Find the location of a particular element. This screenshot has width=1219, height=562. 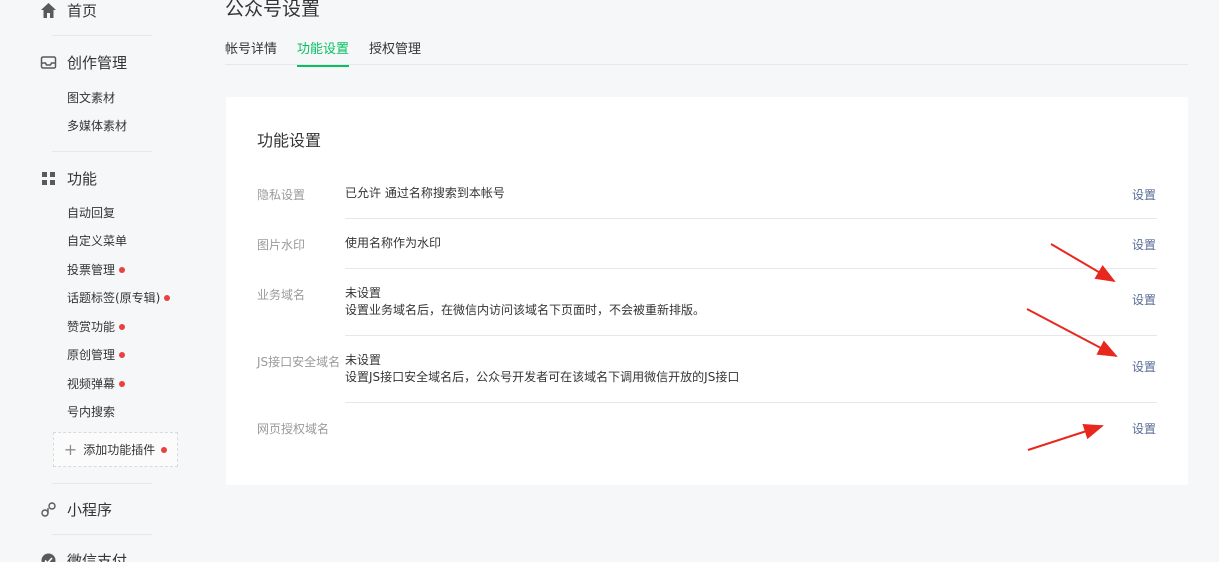

sidebar-item-label: 投票管理 is located at coordinates (91, 270).